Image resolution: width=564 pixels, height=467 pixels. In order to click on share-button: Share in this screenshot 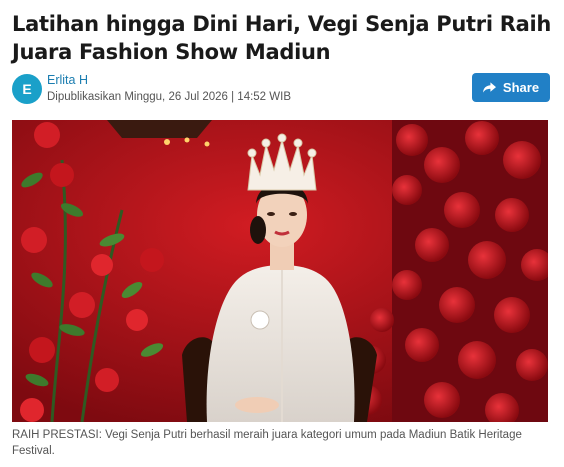, I will do `click(511, 87)`.